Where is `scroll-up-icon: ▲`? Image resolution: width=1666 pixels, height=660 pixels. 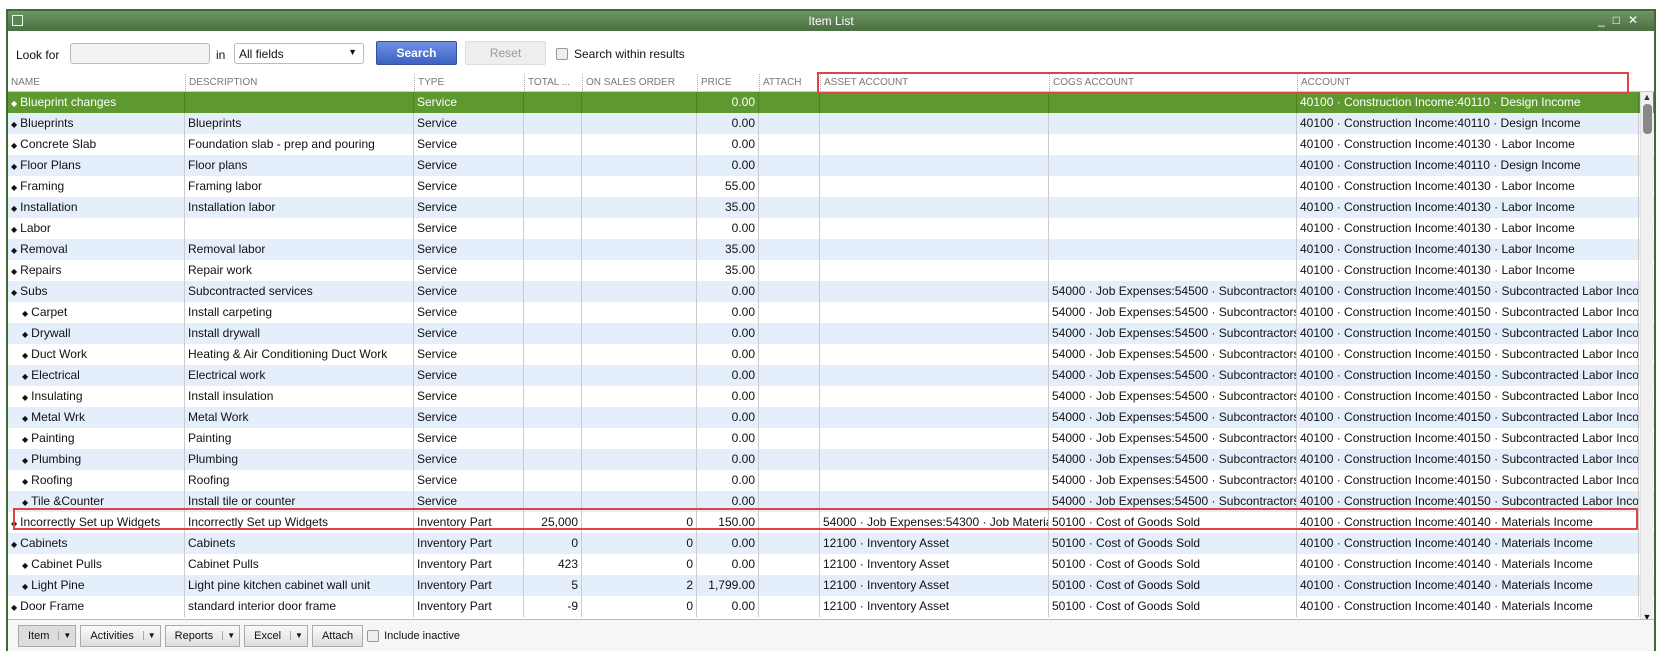
scroll-up-icon: ▲ is located at coordinates (1647, 97).